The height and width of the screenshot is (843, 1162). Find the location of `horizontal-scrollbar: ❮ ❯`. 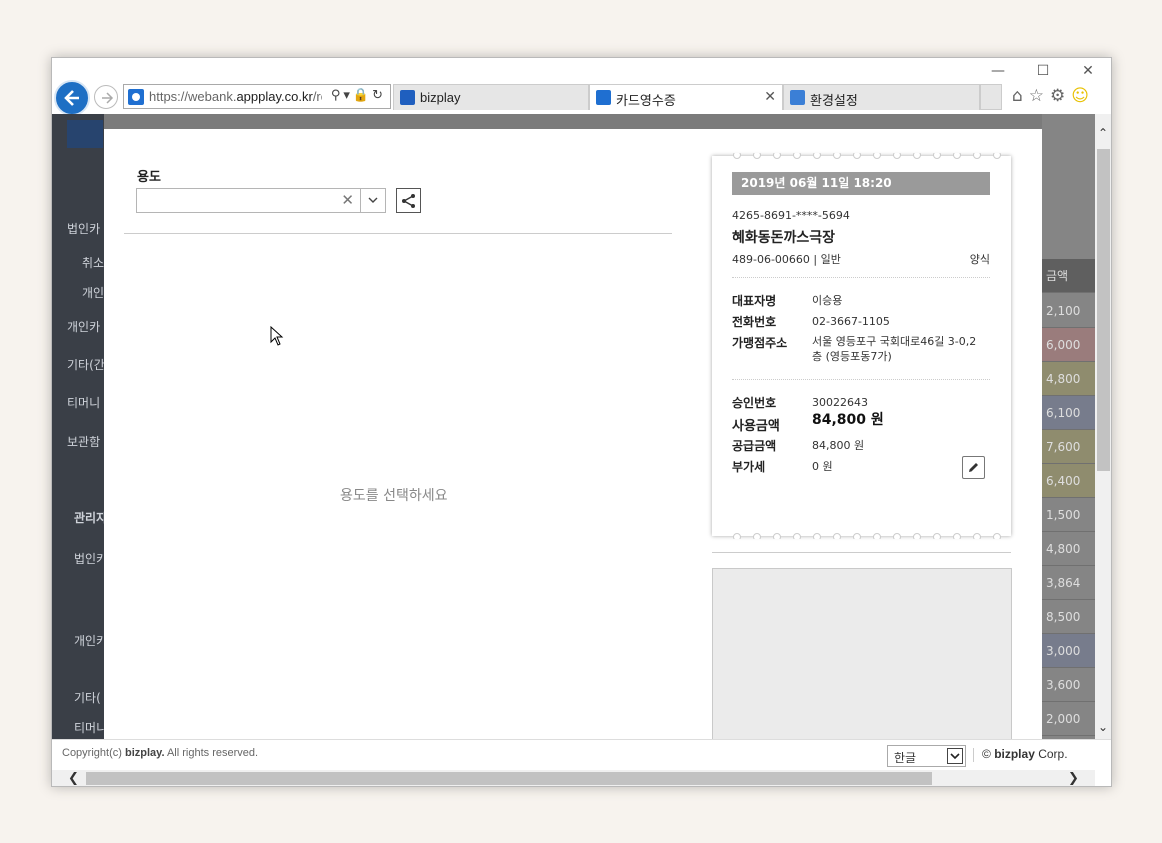

horizontal-scrollbar: ❮ ❯ is located at coordinates (573, 778).